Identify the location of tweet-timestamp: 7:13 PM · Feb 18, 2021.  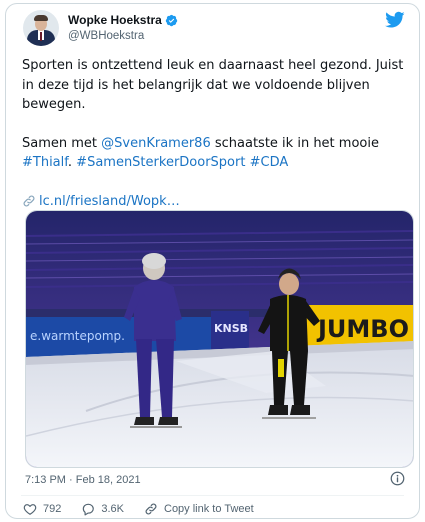
(83, 480).